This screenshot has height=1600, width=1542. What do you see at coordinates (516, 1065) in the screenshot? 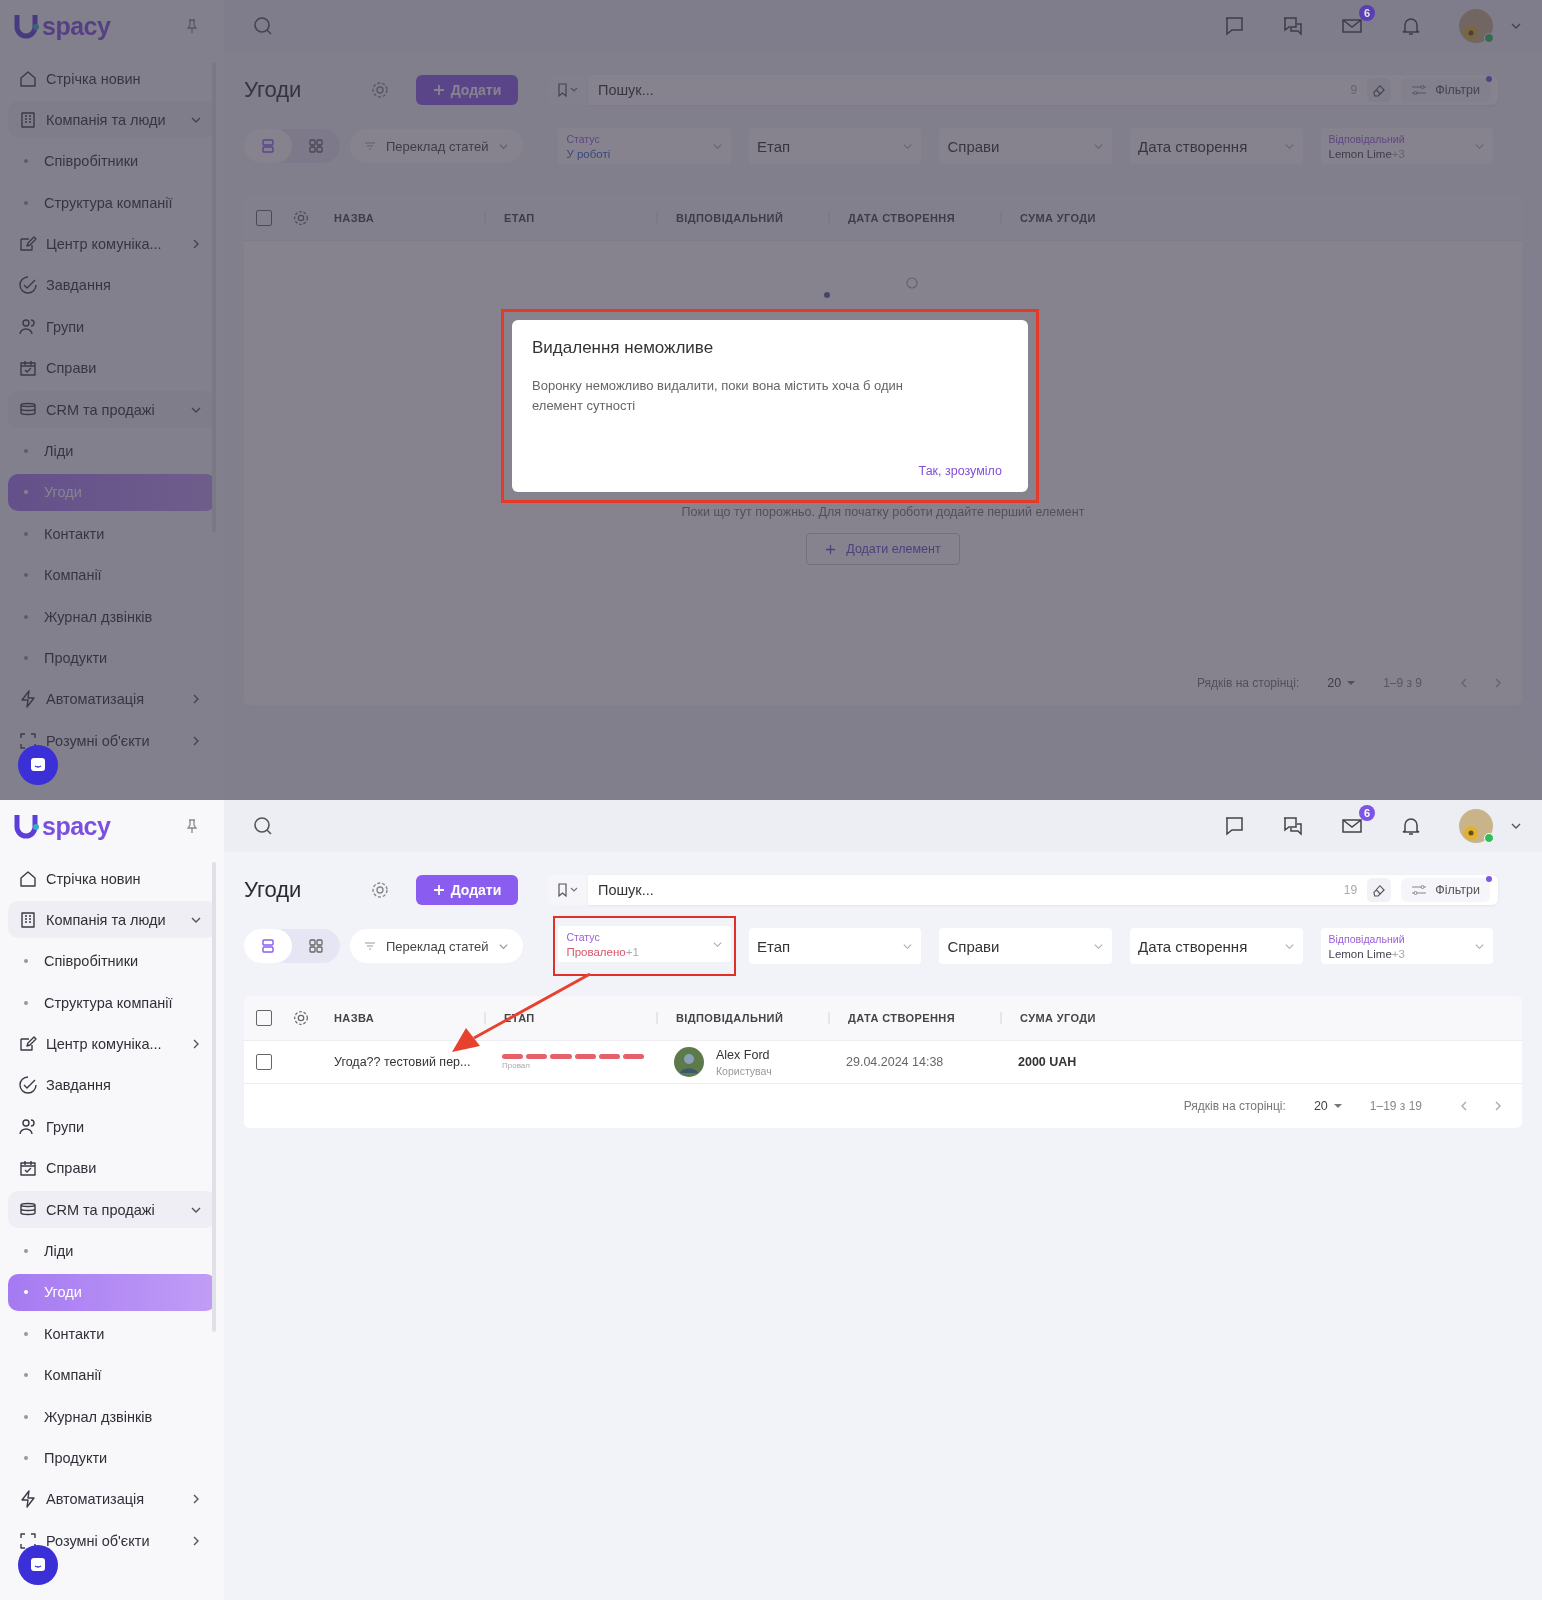
I see `stage-label: Провал` at bounding box center [516, 1065].